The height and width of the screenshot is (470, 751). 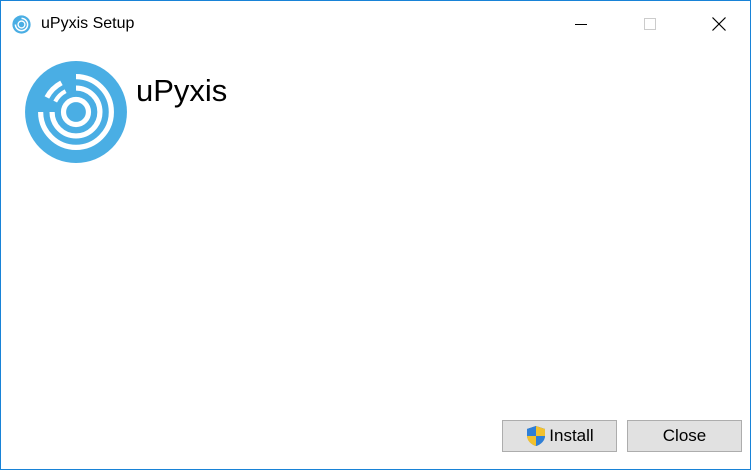 I want to click on title-bar: uPyxis Setup, so click(x=375, y=24).